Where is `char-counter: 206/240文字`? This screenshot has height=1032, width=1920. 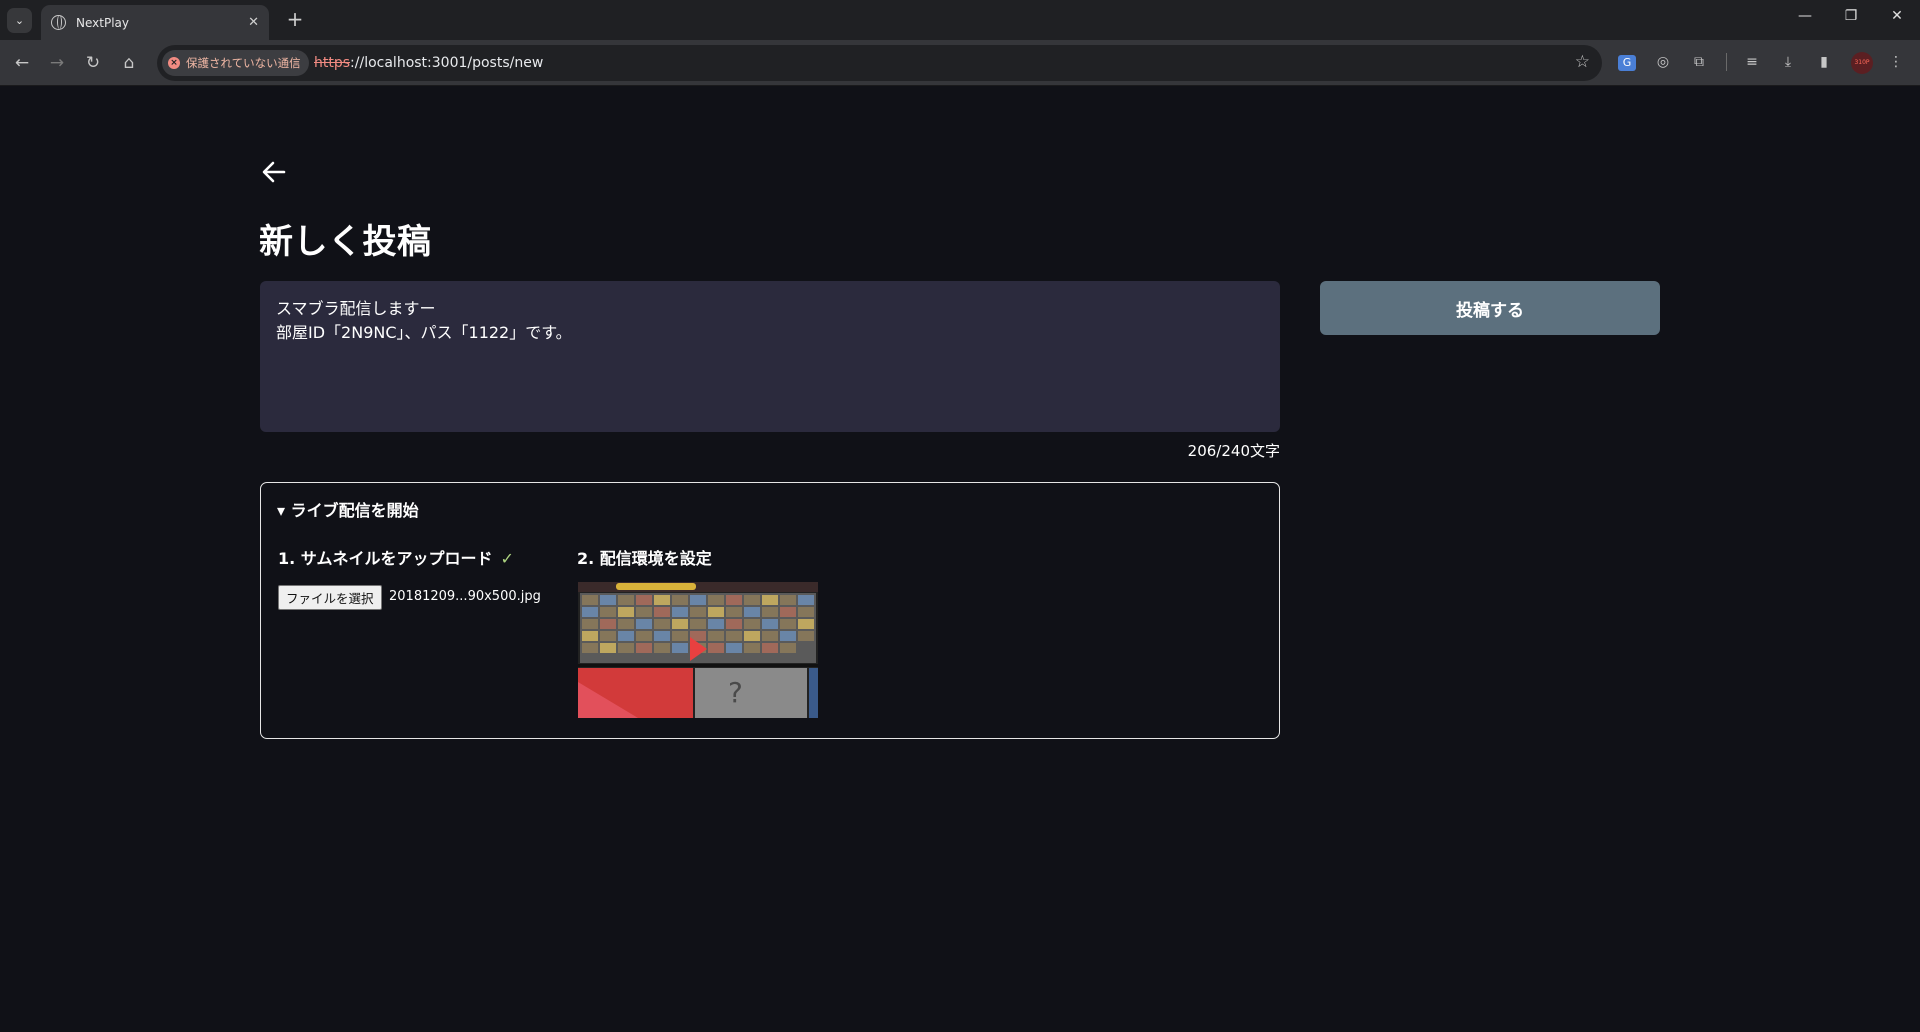
char-counter: 206/240文字 is located at coordinates (1233, 451).